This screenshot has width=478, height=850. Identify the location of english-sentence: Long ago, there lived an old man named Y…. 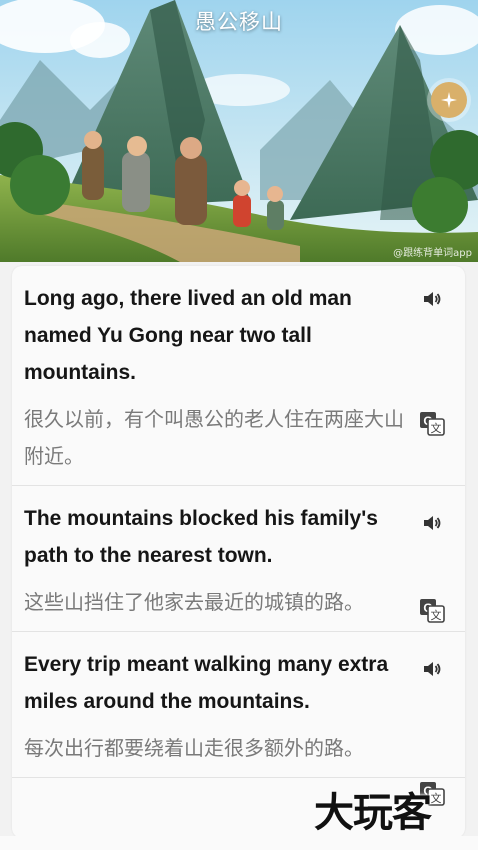
(188, 335).